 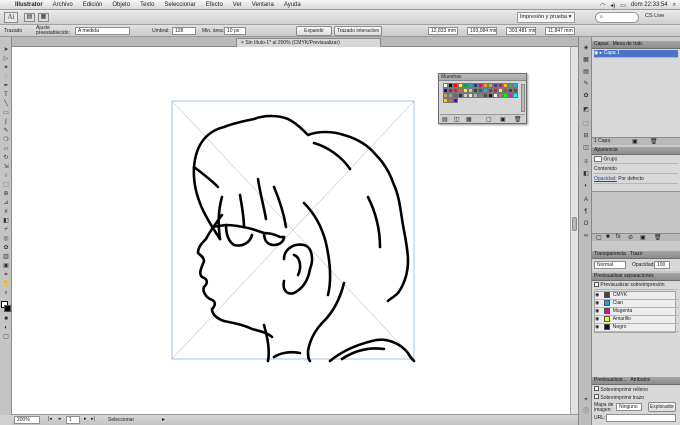 I want to click on new-layer-icon: ▣, so click(x=635, y=141).